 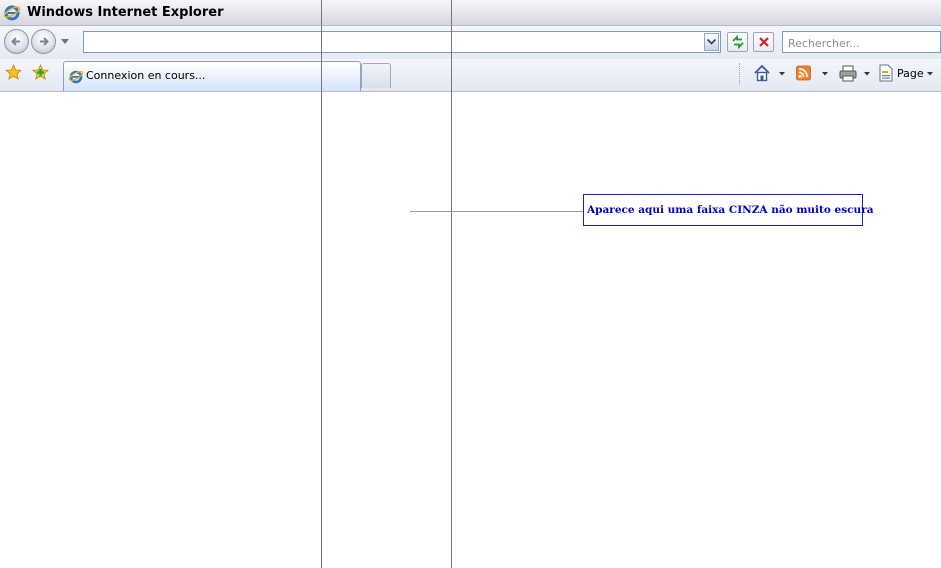 What do you see at coordinates (496, 211) in the screenshot?
I see `annotation-leader-line` at bounding box center [496, 211].